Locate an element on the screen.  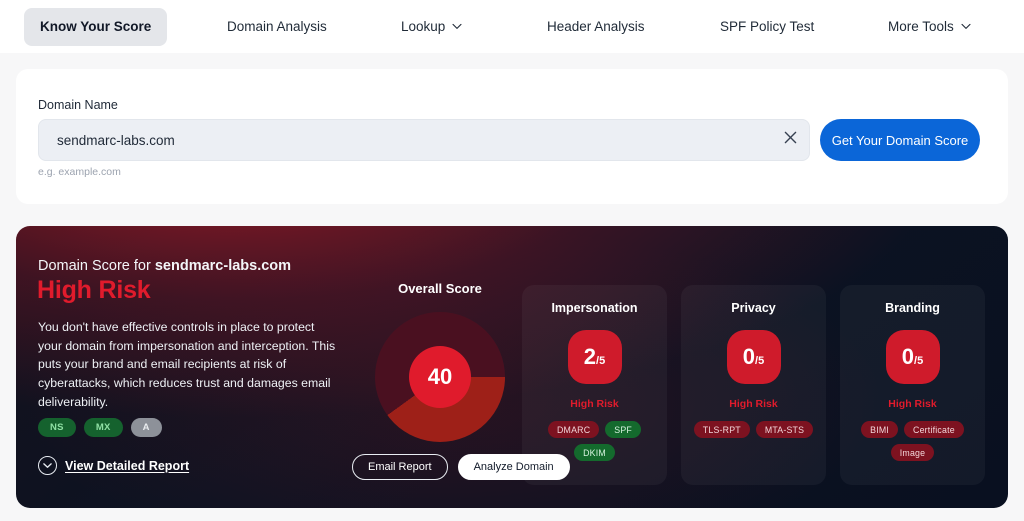
view-detailed-report-link: View Detailed Report is located at coordinates (113, 465).